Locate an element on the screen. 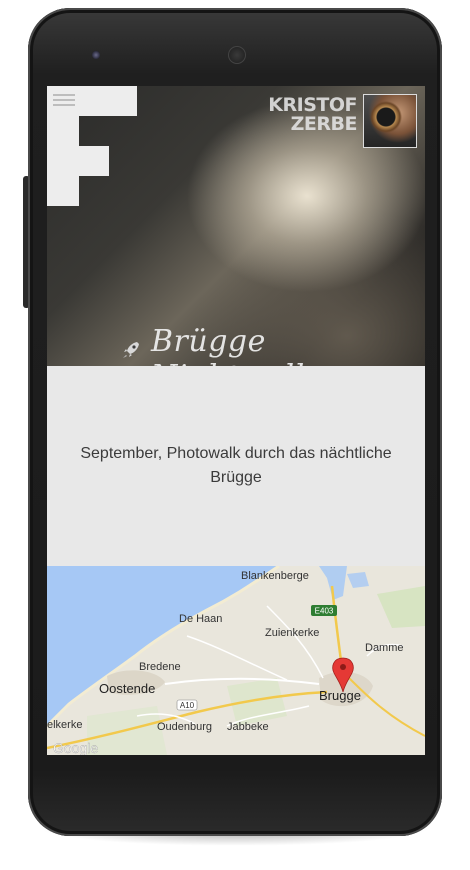 This screenshot has height=870, width=470. front-camera is located at coordinates (96, 55).